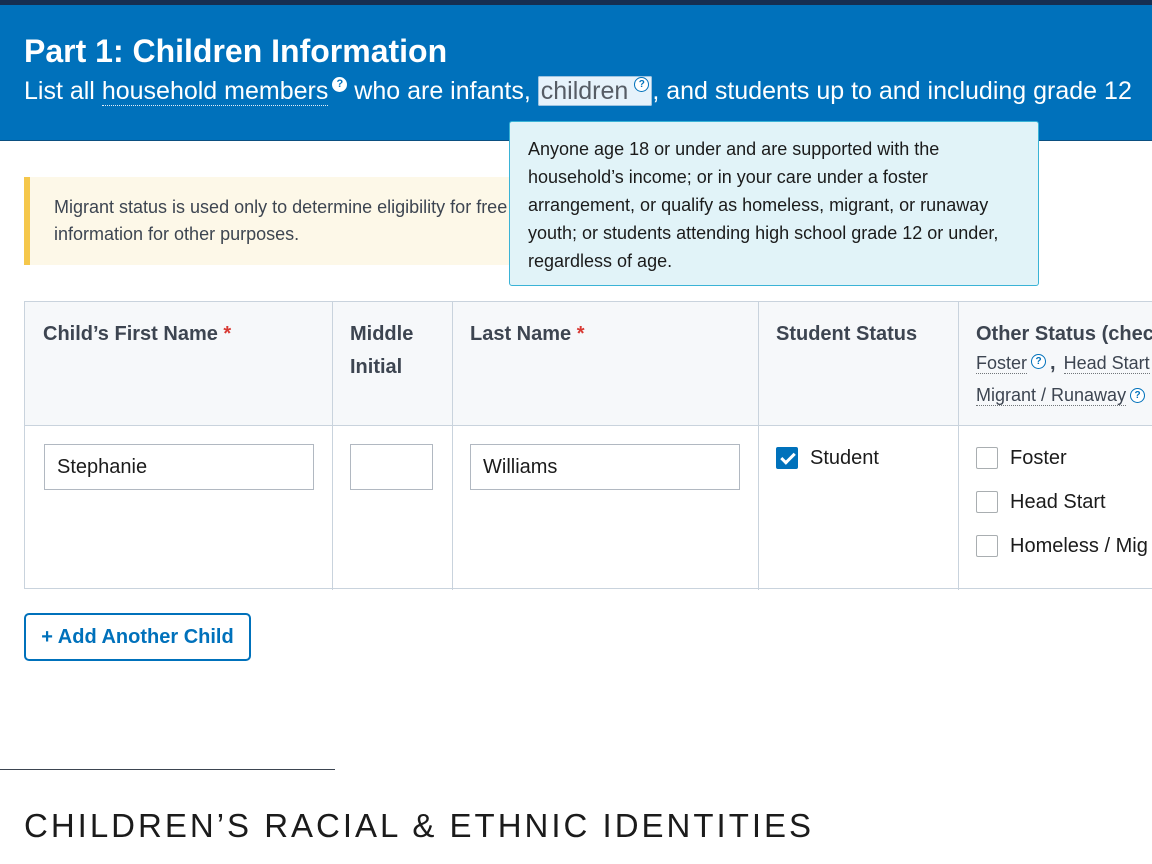  I want to click on page-title: Part 1: Children Information, so click(236, 51).